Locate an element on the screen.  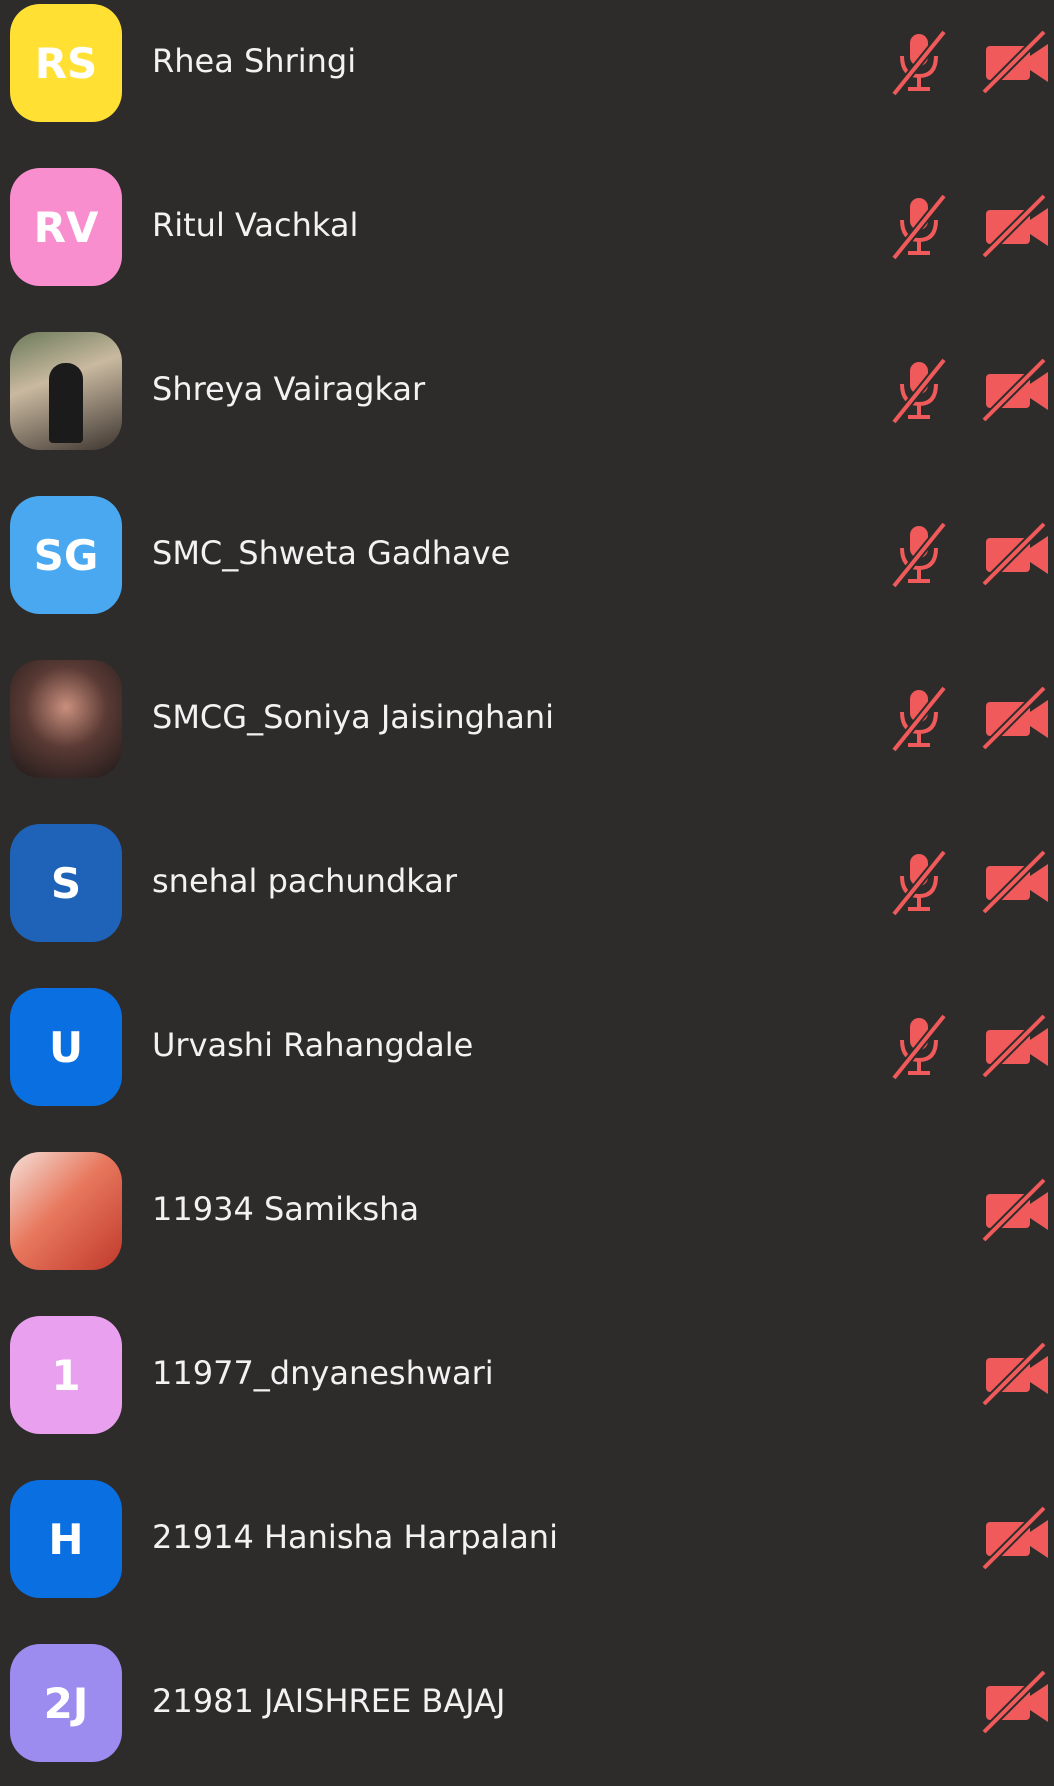
participant-row: U Urvashi Rahangdale is located at coordinates (527, 1048).